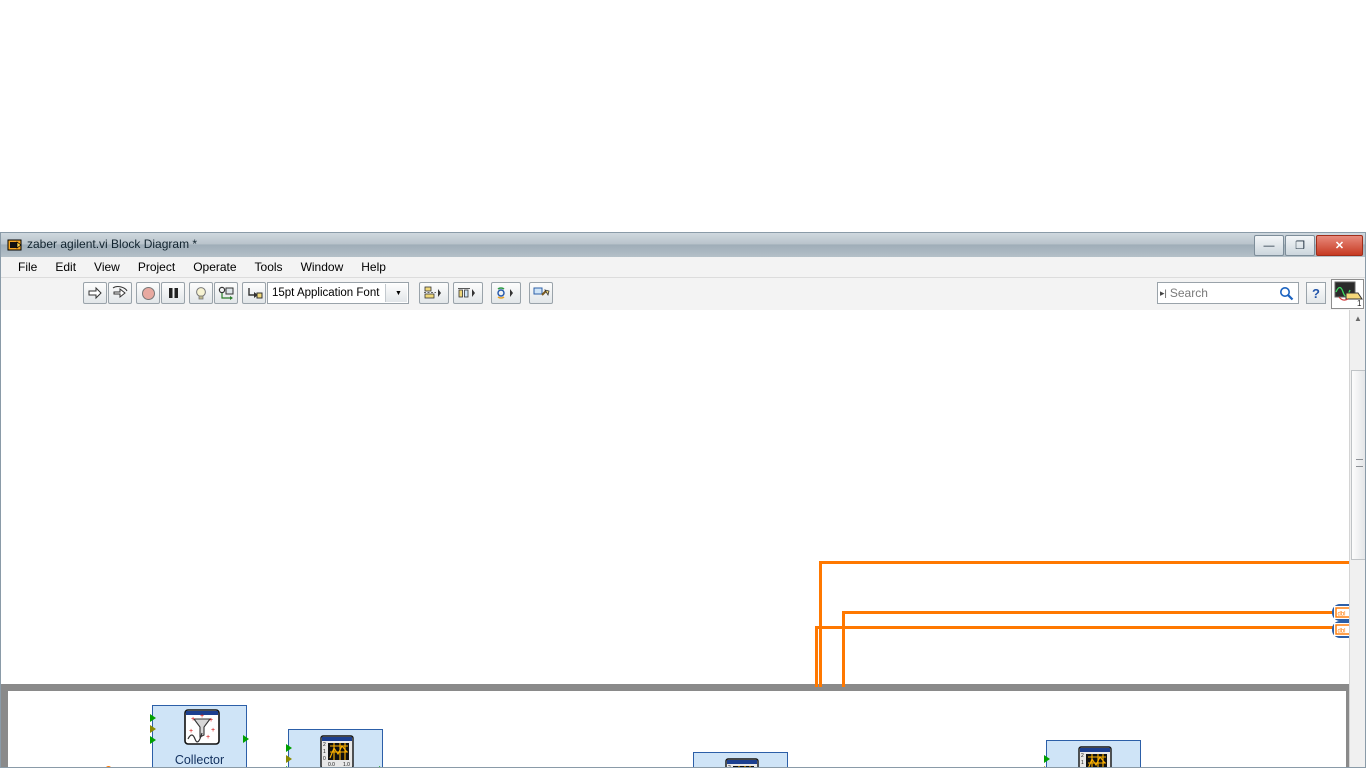  Describe the element at coordinates (269, 267) in the screenshot. I see `menu-tools: Tools` at that location.